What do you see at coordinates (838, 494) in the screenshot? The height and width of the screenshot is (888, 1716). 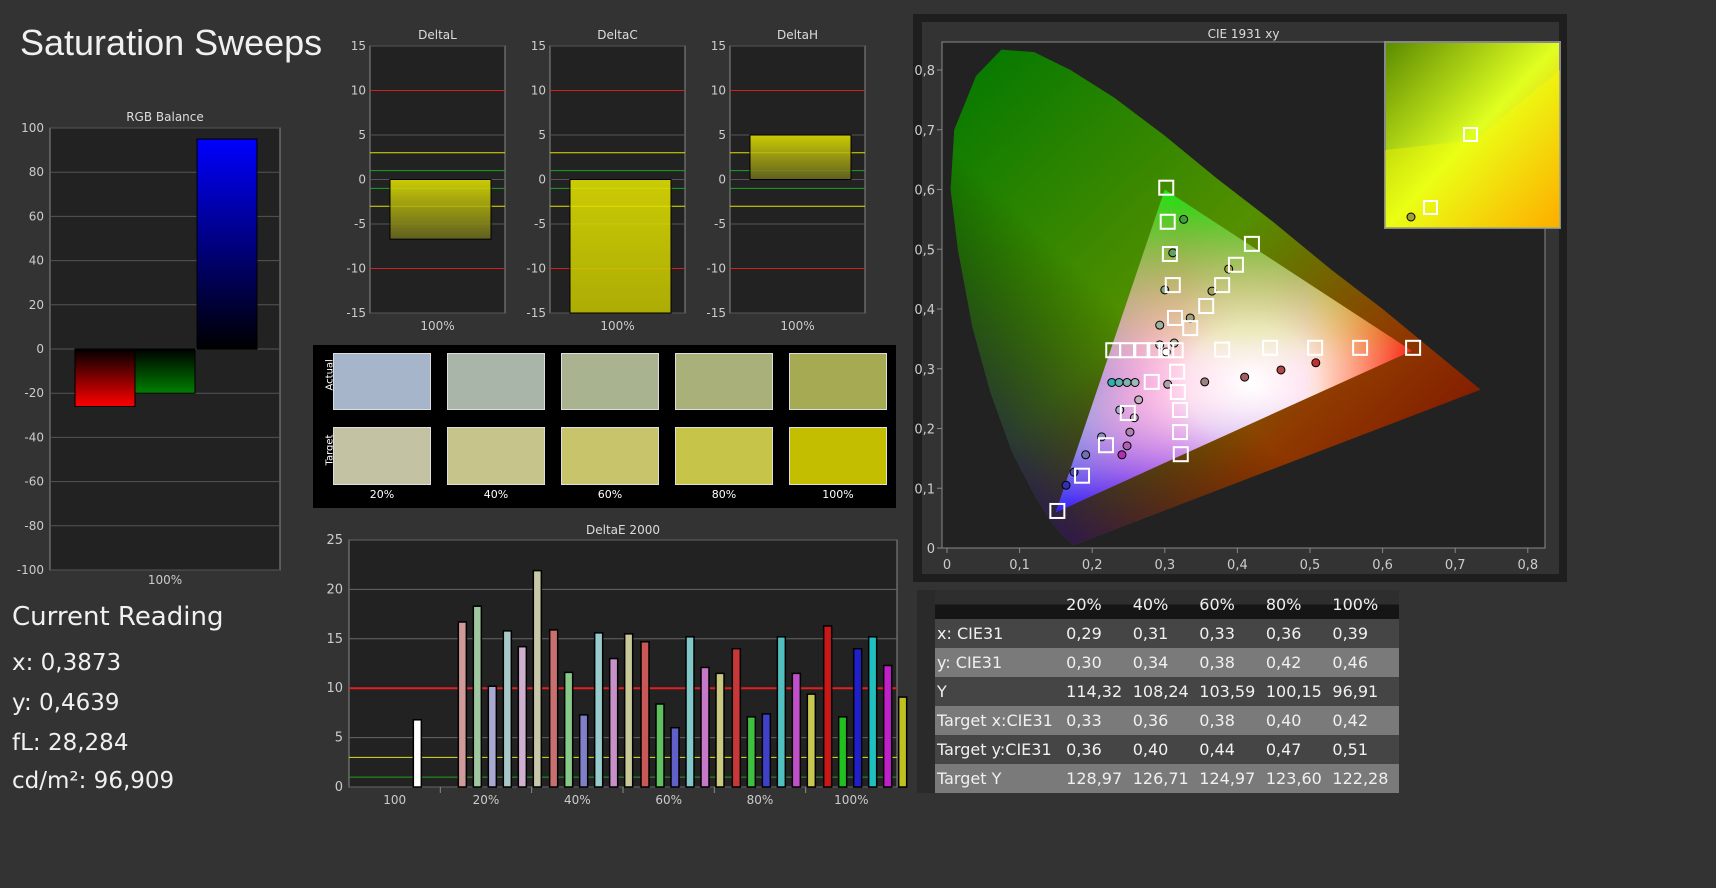 I see `swatch-label: 100%` at bounding box center [838, 494].